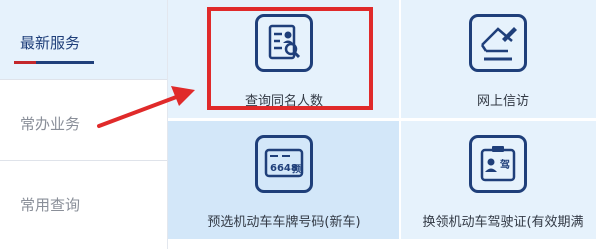  Describe the element at coordinates (83, 202) in the screenshot. I see `sidebar-item-common-query: 常用查询` at that location.